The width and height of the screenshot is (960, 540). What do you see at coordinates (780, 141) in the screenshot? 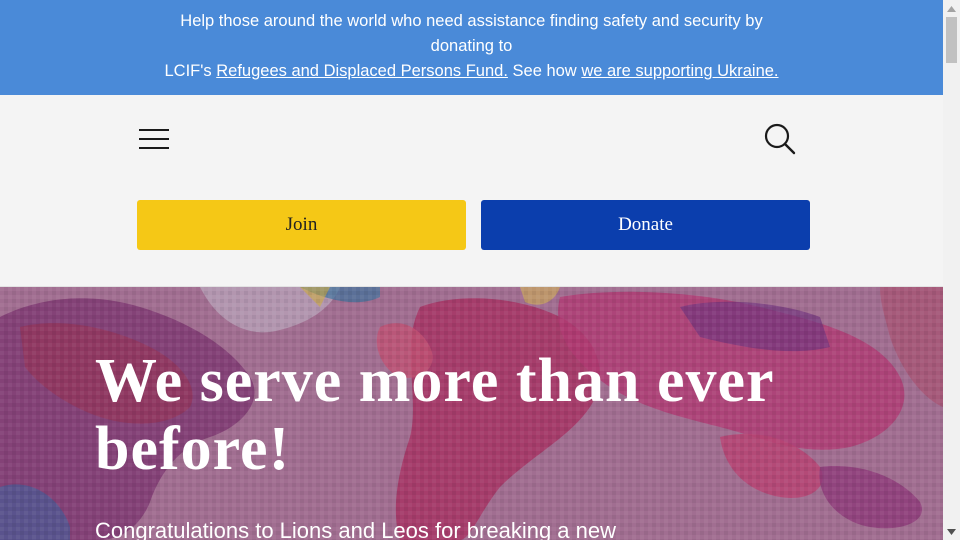
I see `search-icon` at bounding box center [780, 141].